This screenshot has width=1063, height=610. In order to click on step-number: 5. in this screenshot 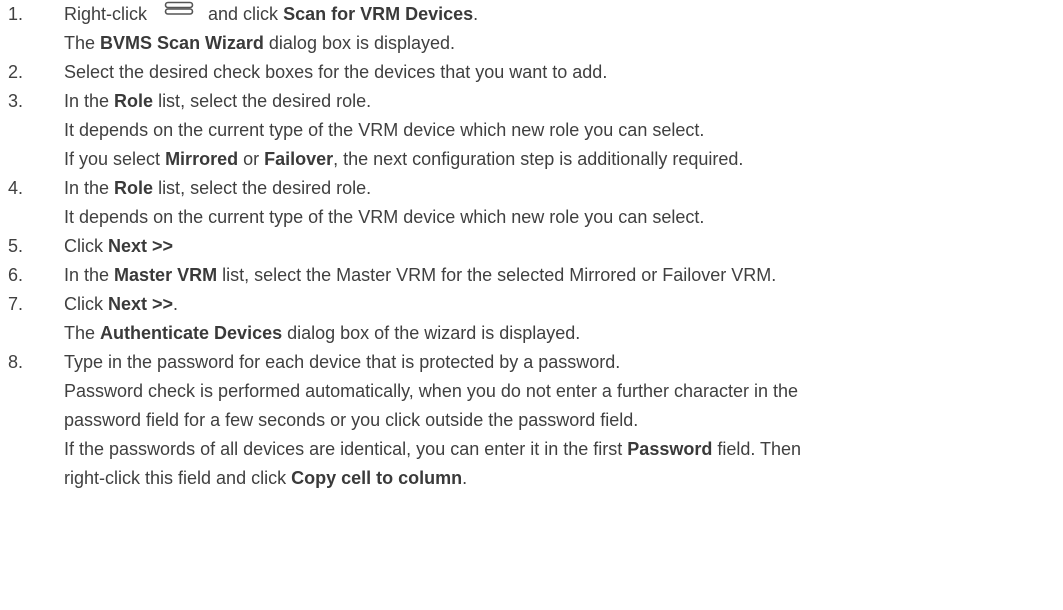, I will do `click(16, 246)`.